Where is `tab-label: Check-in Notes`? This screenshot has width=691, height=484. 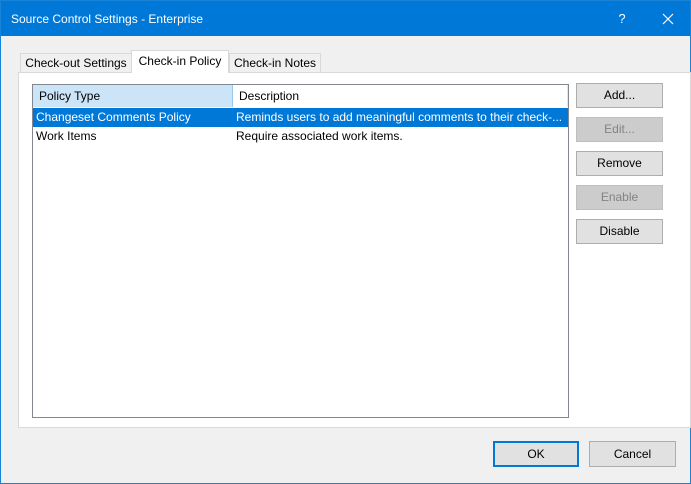 tab-label: Check-in Notes is located at coordinates (275, 63).